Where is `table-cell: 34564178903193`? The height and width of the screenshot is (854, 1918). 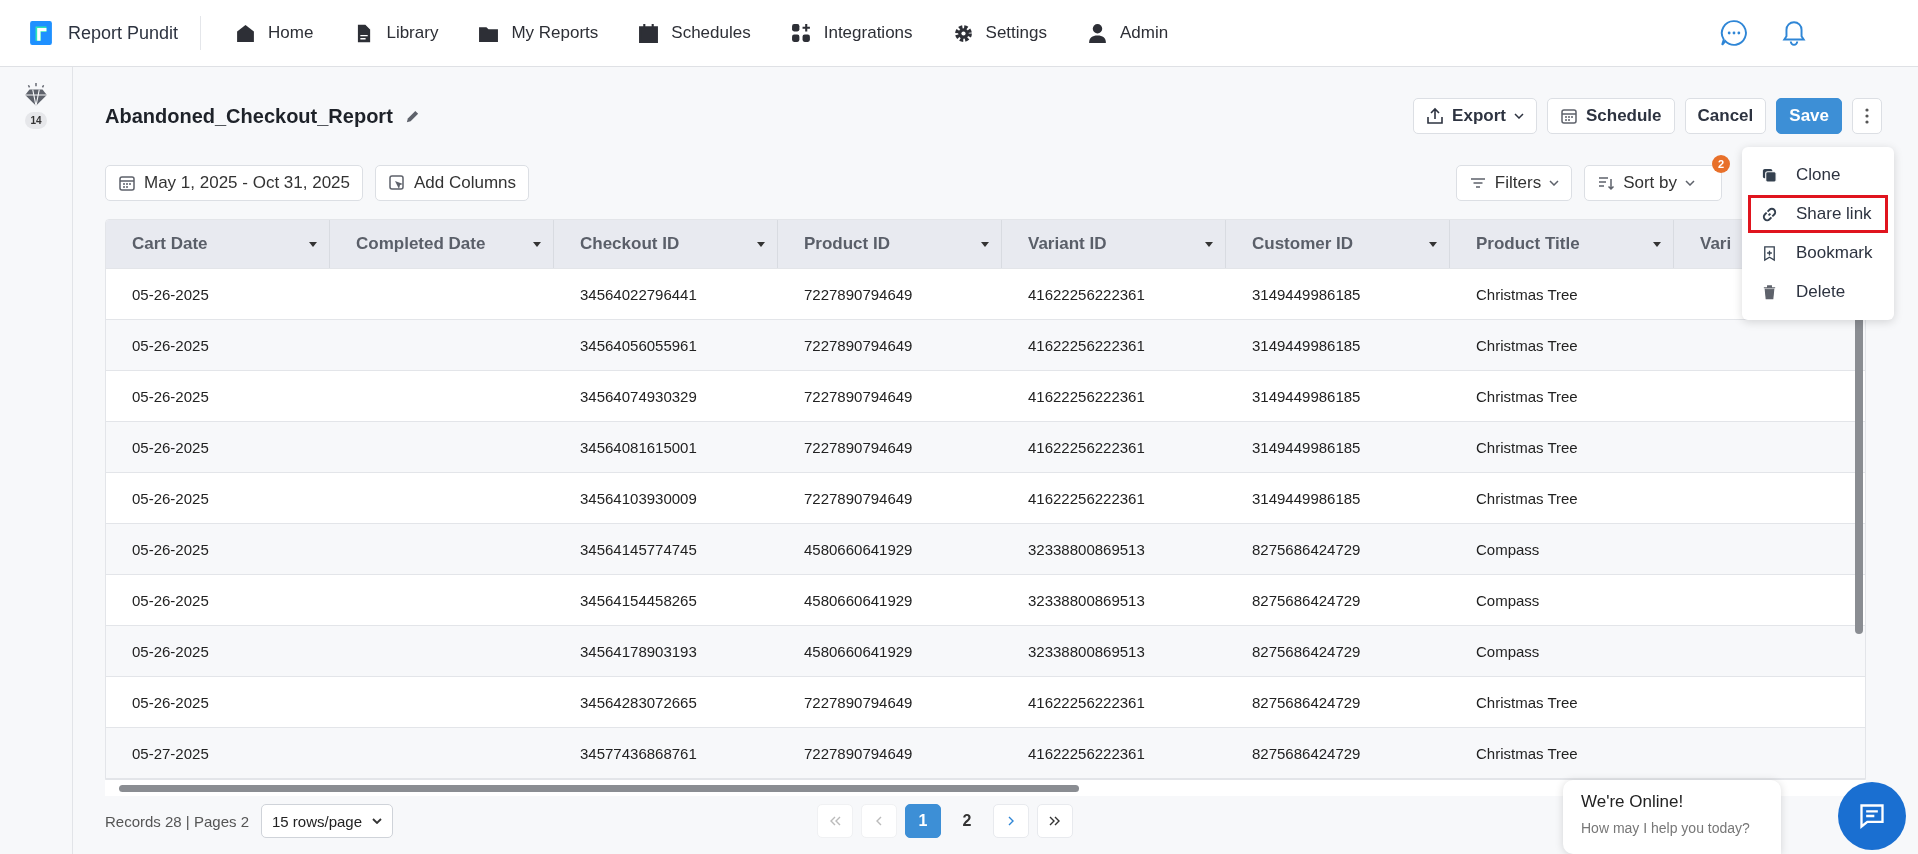 table-cell: 34564178903193 is located at coordinates (638, 651).